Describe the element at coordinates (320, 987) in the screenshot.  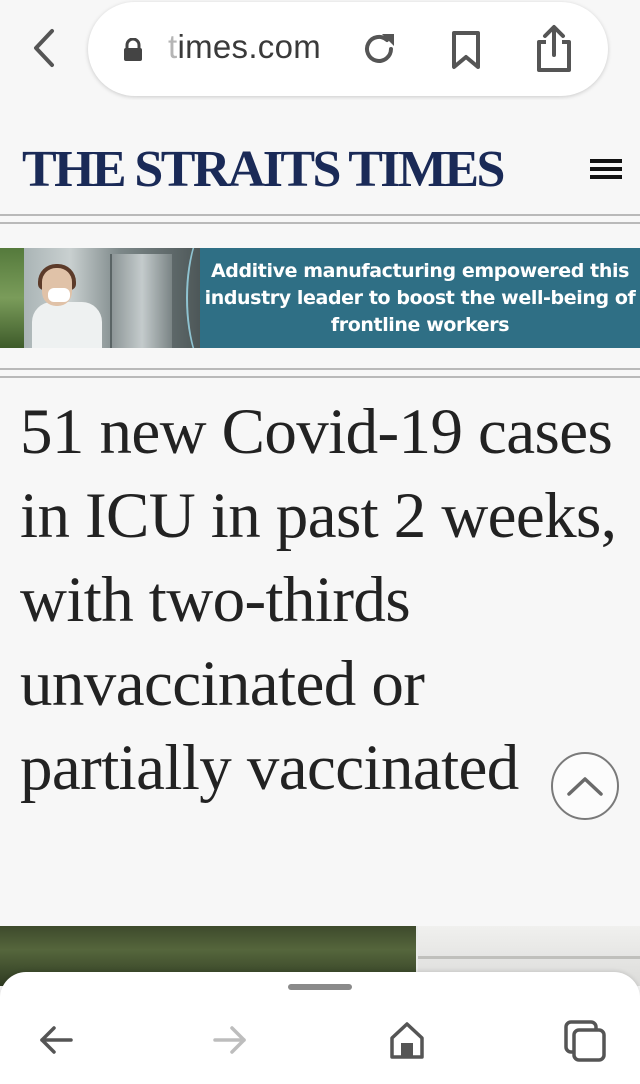
I see `toolbar-handle` at that location.